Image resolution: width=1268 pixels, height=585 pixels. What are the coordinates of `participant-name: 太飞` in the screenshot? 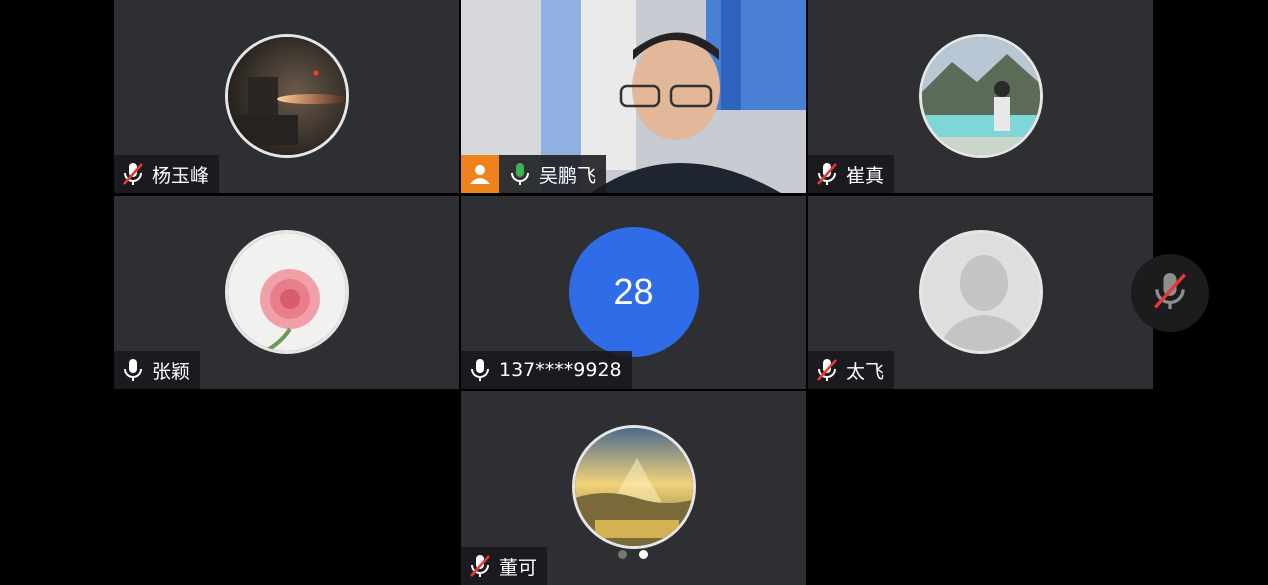 It's located at (865, 371).